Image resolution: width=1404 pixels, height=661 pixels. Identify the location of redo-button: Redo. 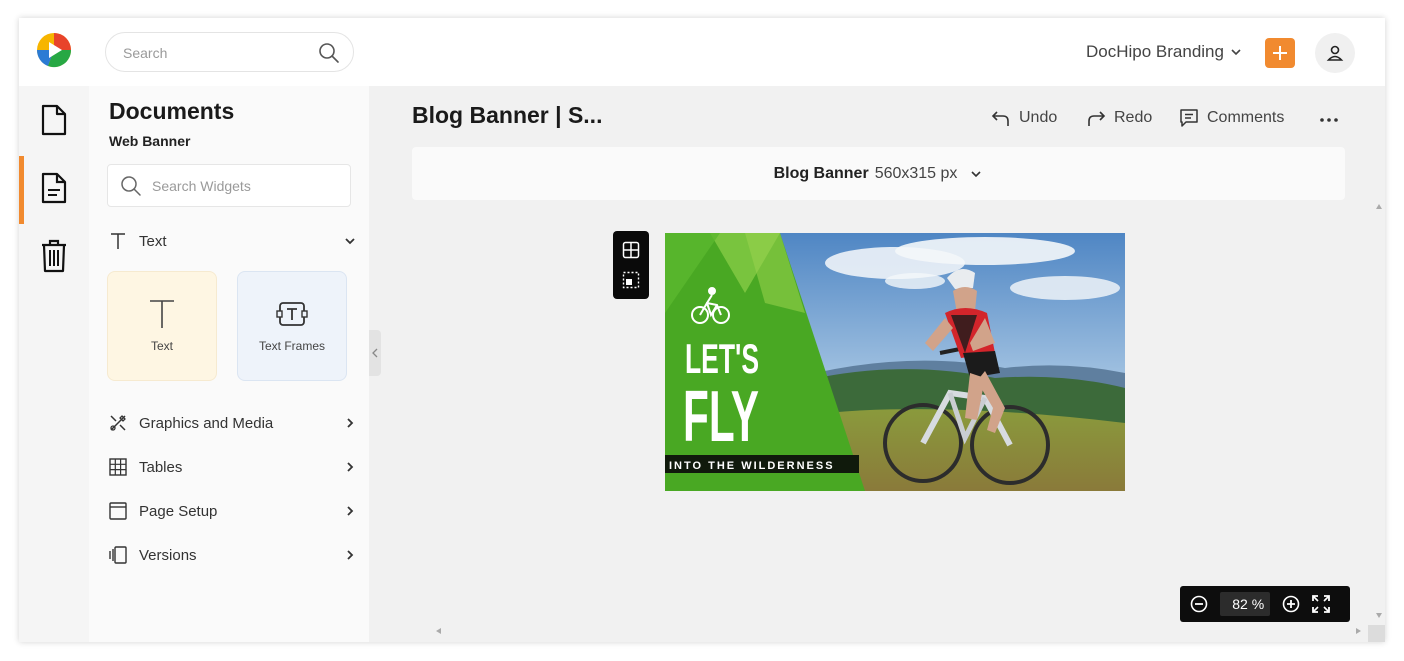
(1119, 118).